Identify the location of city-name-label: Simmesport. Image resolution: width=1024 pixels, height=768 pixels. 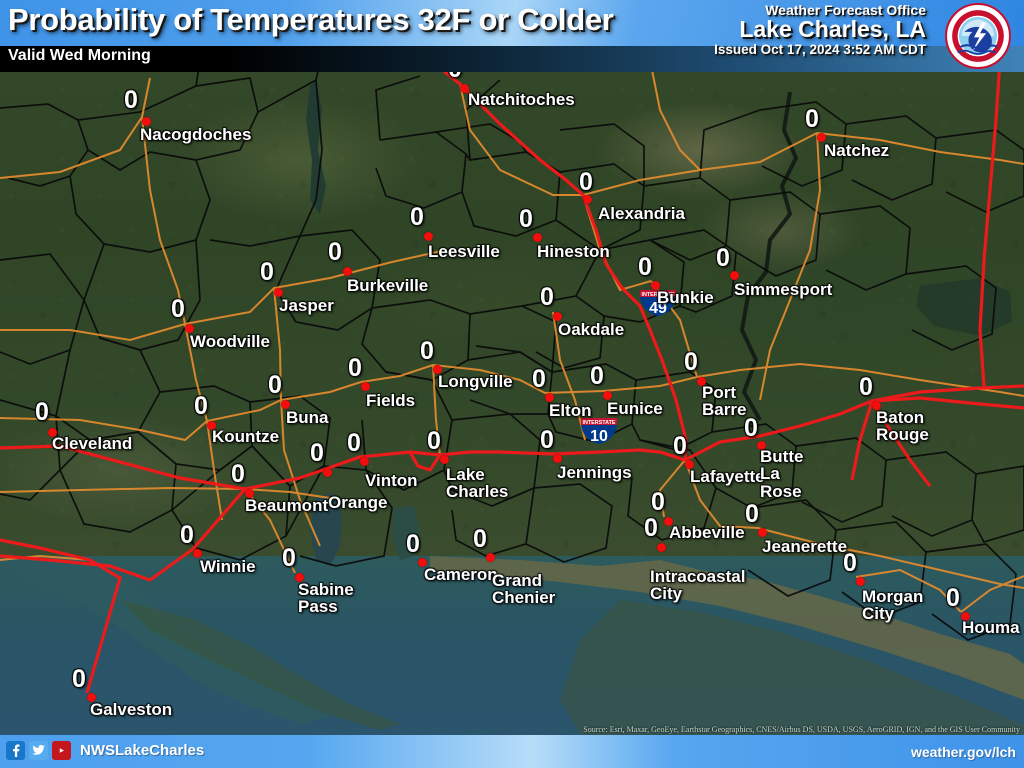
(783, 289).